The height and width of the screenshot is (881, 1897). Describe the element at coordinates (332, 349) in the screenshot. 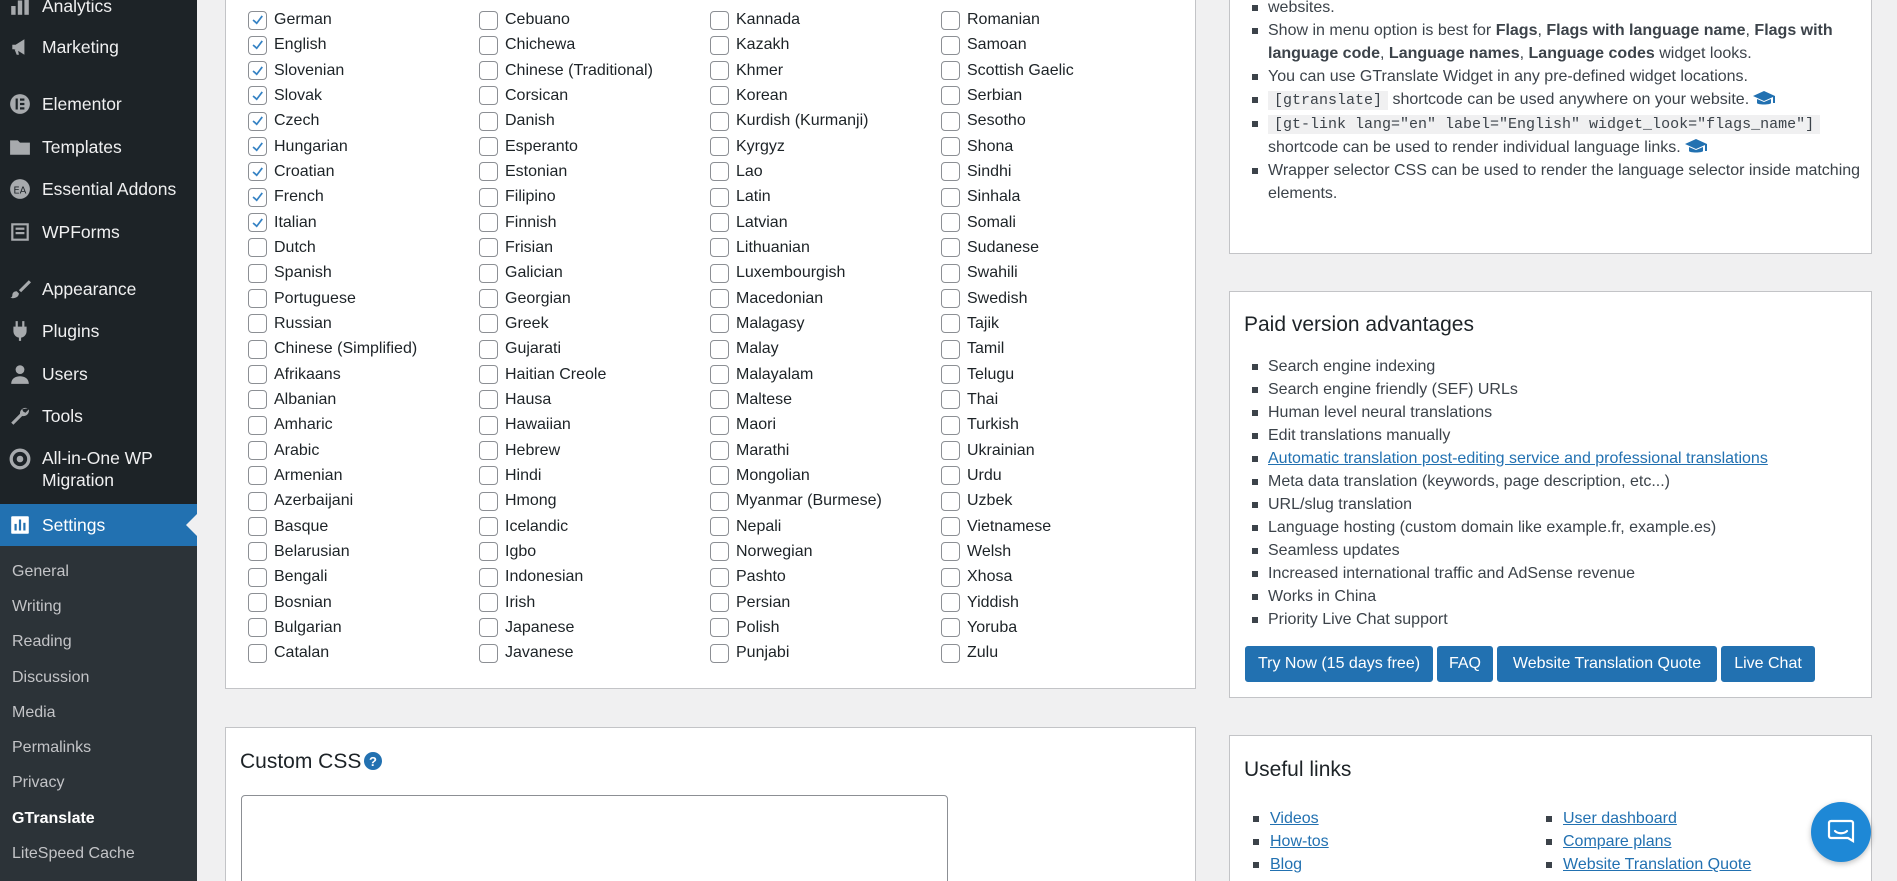

I see `language-option: Chinese (Simplified)` at that location.